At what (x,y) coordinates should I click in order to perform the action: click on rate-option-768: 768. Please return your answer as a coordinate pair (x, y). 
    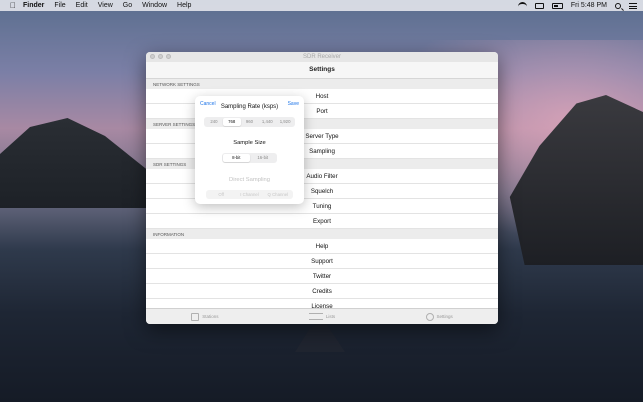
    Looking at the image, I should click on (231, 122).